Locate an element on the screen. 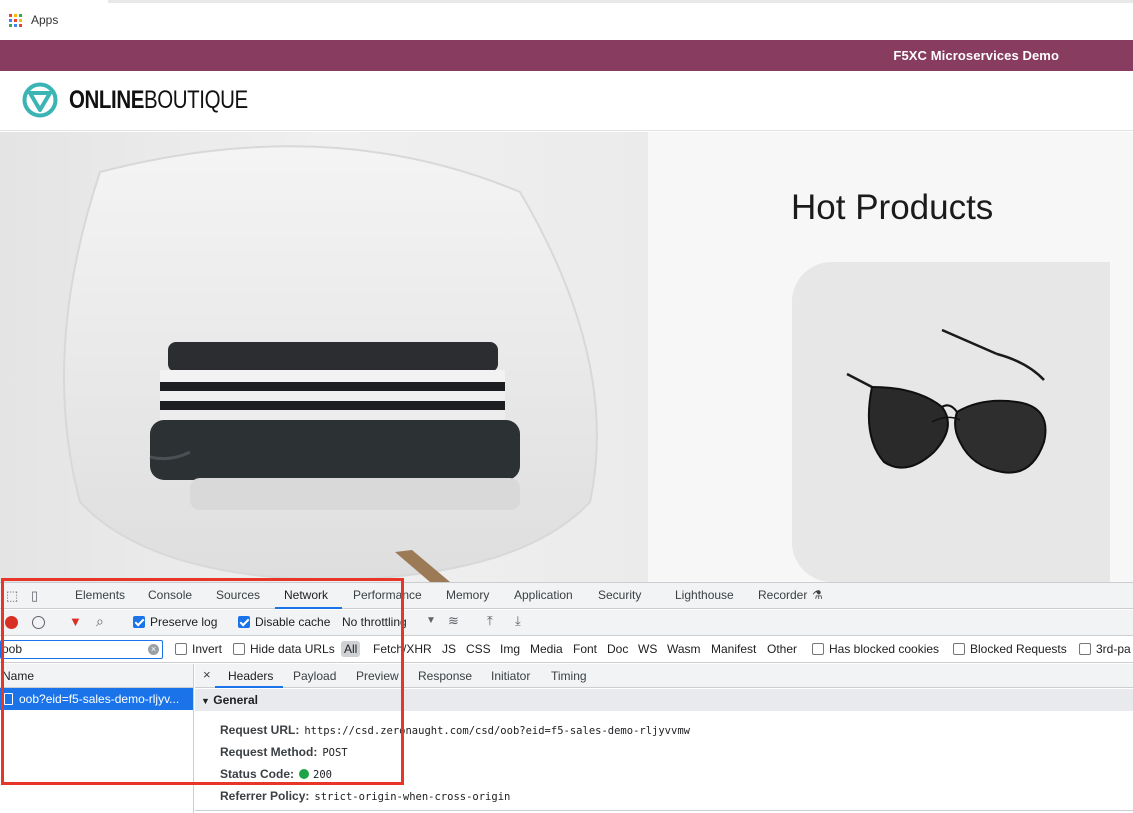  tab-network: Network is located at coordinates (306, 595).